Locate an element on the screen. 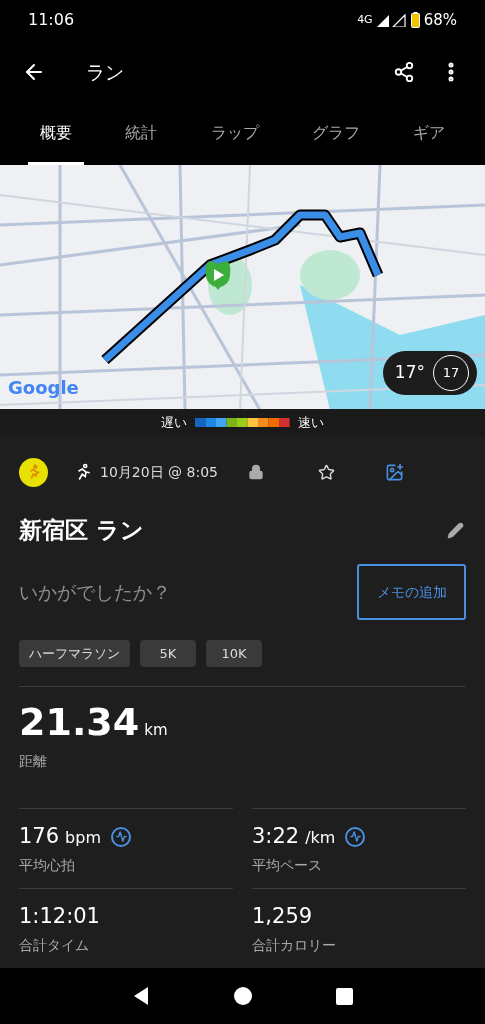  stat-value: 176 is located at coordinates (39, 837).